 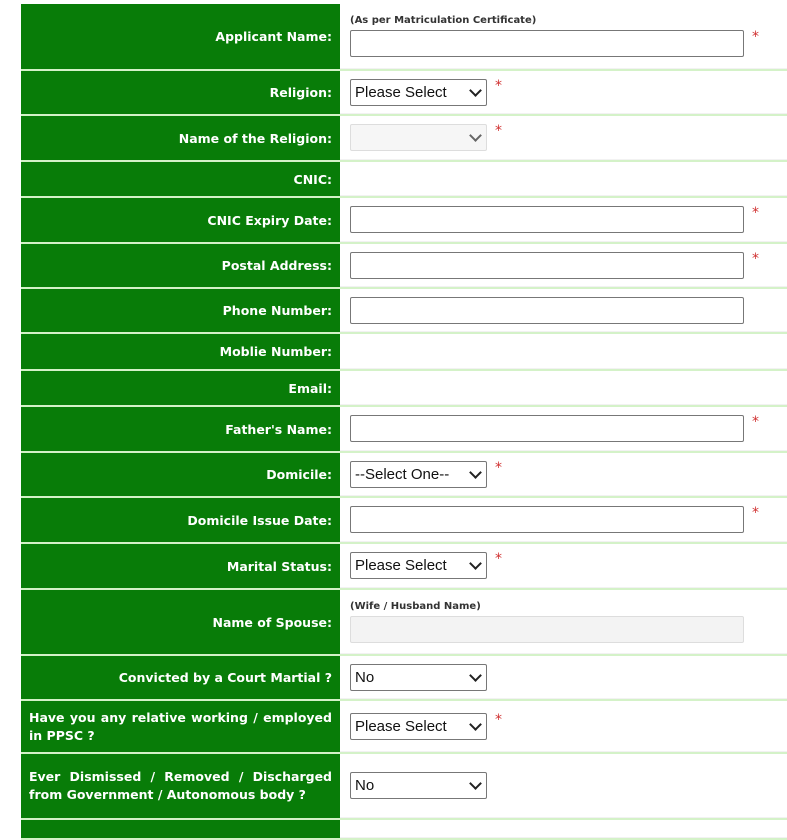 What do you see at coordinates (418, 677) in the screenshot?
I see `convicted-by-a-court-martial-select: No` at bounding box center [418, 677].